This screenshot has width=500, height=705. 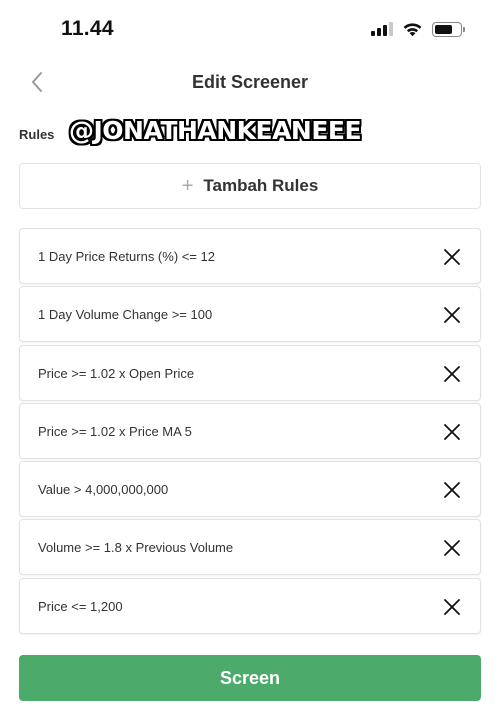 I want to click on watermark-overlay: @JONATHANKEANEEE, so click(x=215, y=130).